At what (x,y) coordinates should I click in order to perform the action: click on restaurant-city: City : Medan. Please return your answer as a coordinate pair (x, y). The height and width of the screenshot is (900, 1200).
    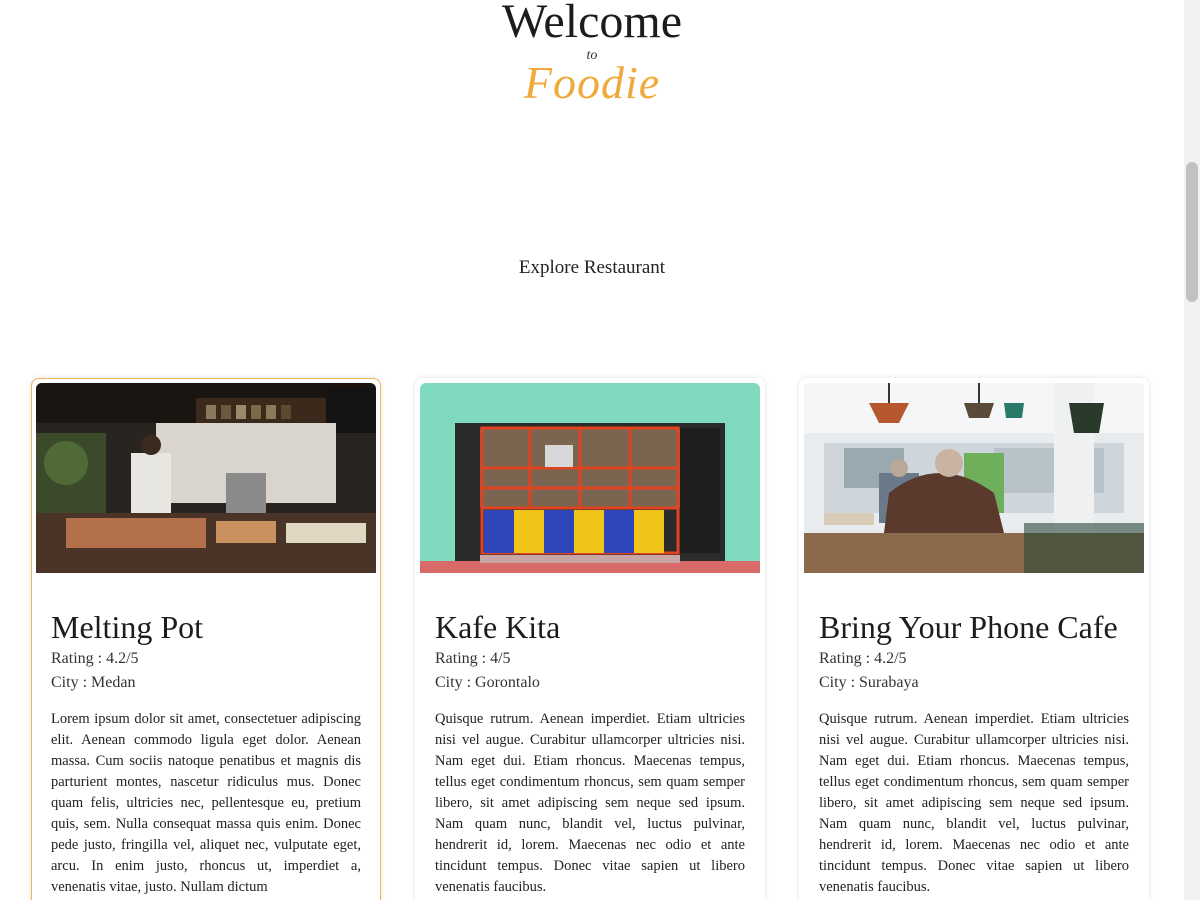
    Looking at the image, I should click on (93, 682).